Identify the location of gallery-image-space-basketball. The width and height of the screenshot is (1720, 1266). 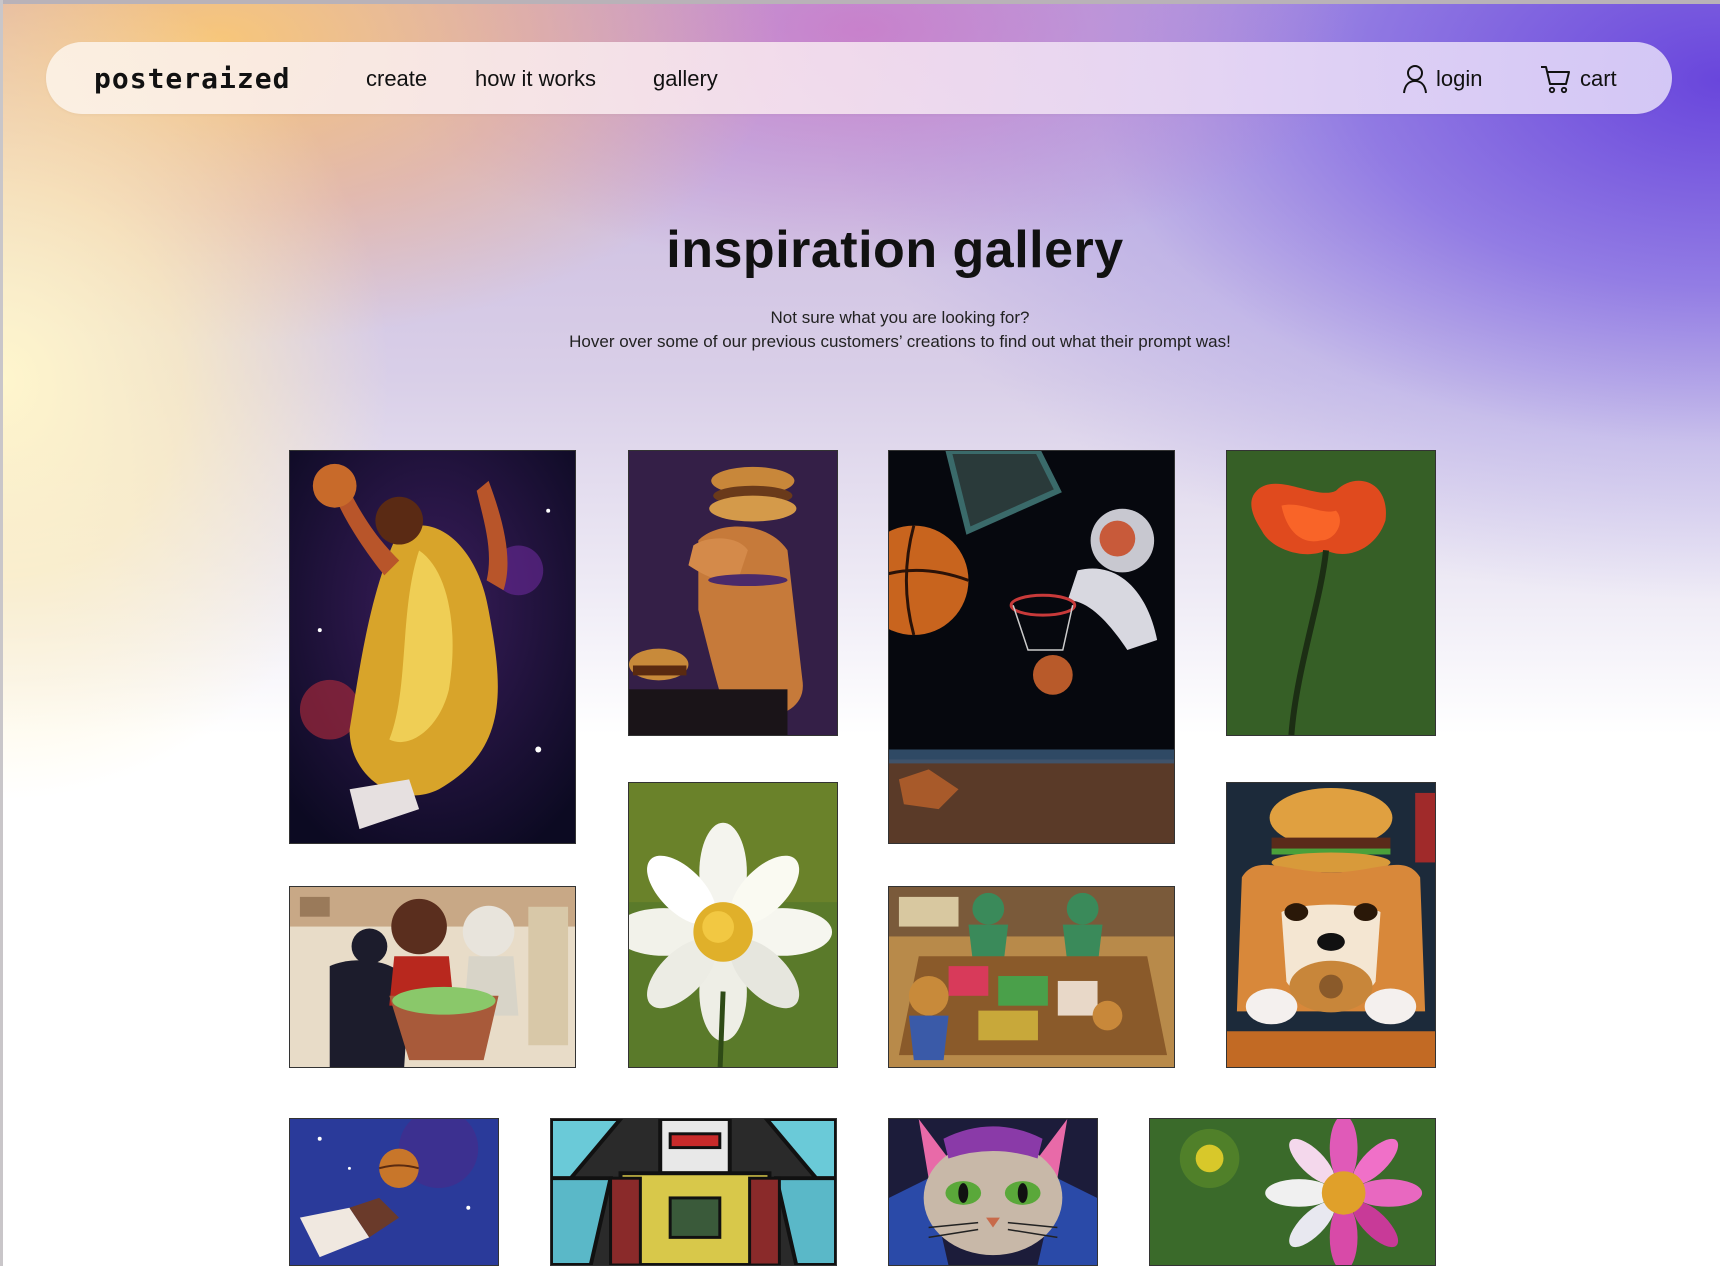
(394, 1192).